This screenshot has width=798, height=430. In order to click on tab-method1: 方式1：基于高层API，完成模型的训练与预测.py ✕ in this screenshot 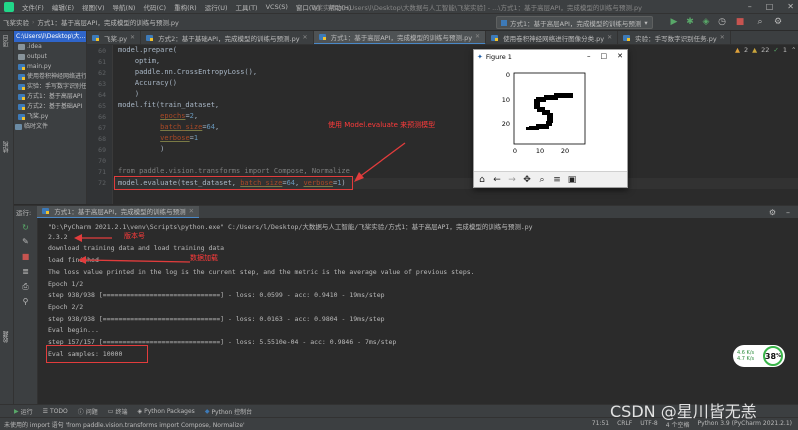, I will do `click(400, 37)`.